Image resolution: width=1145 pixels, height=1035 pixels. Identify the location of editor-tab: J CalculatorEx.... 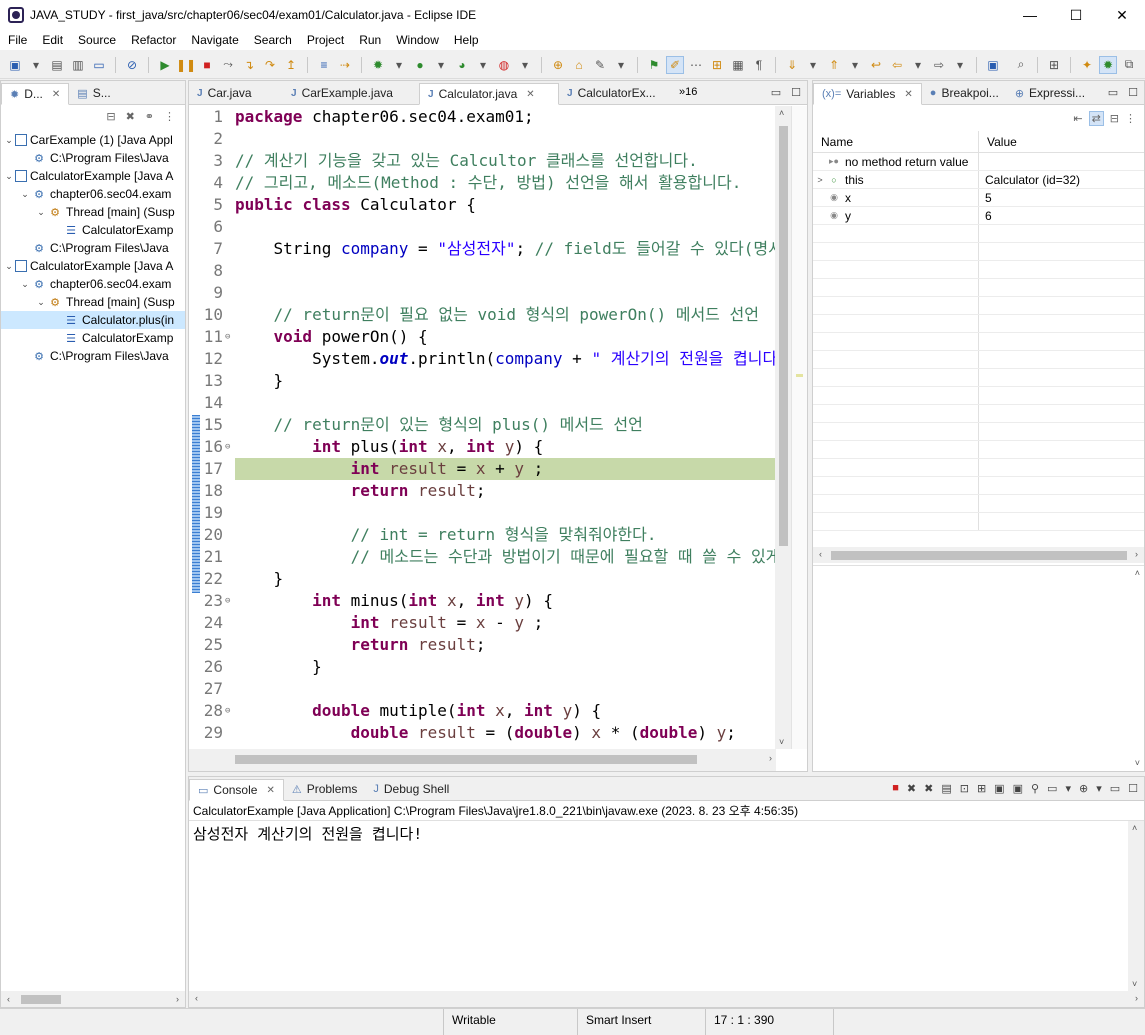
(614, 93).